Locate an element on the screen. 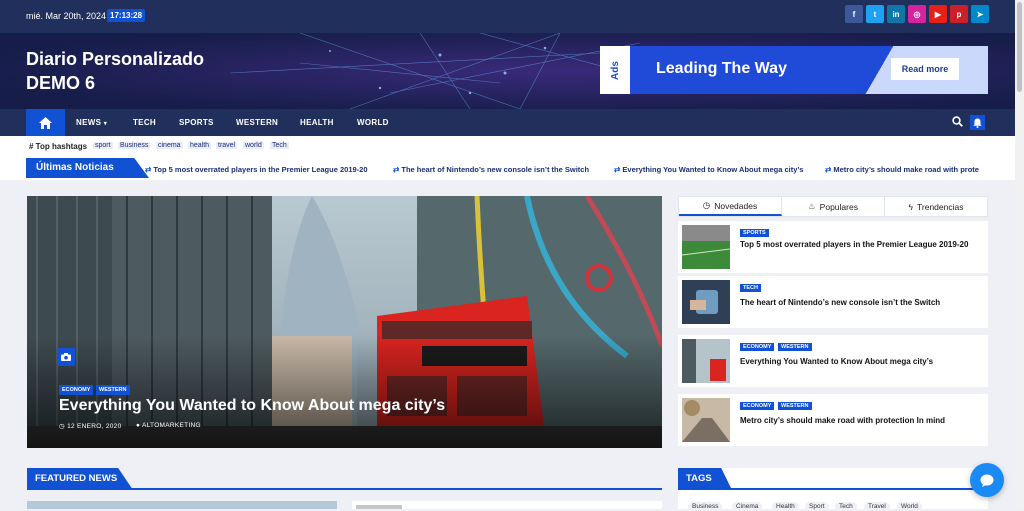  scrollbar-thumb is located at coordinates (1019, 47).